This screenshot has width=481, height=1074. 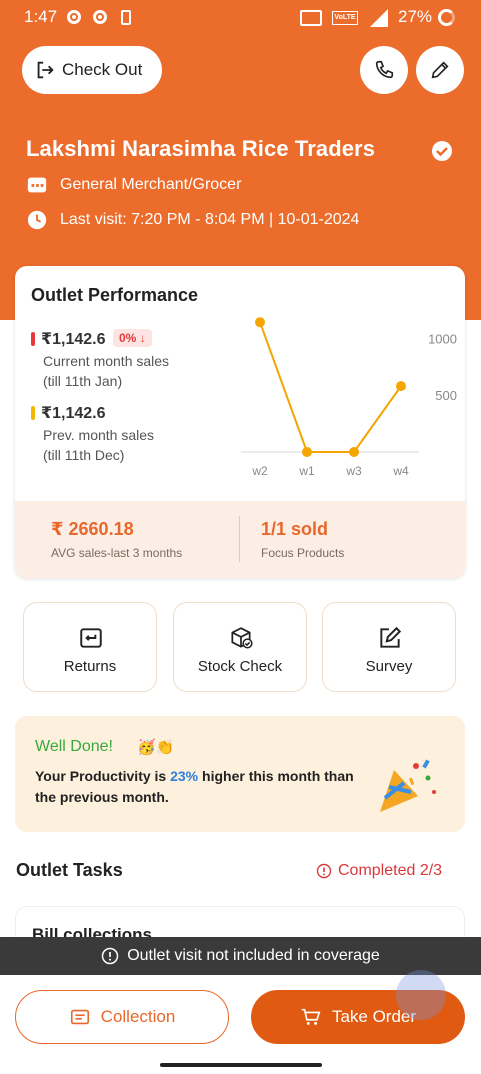 I want to click on y-tick-label: 500, so click(x=446, y=395).